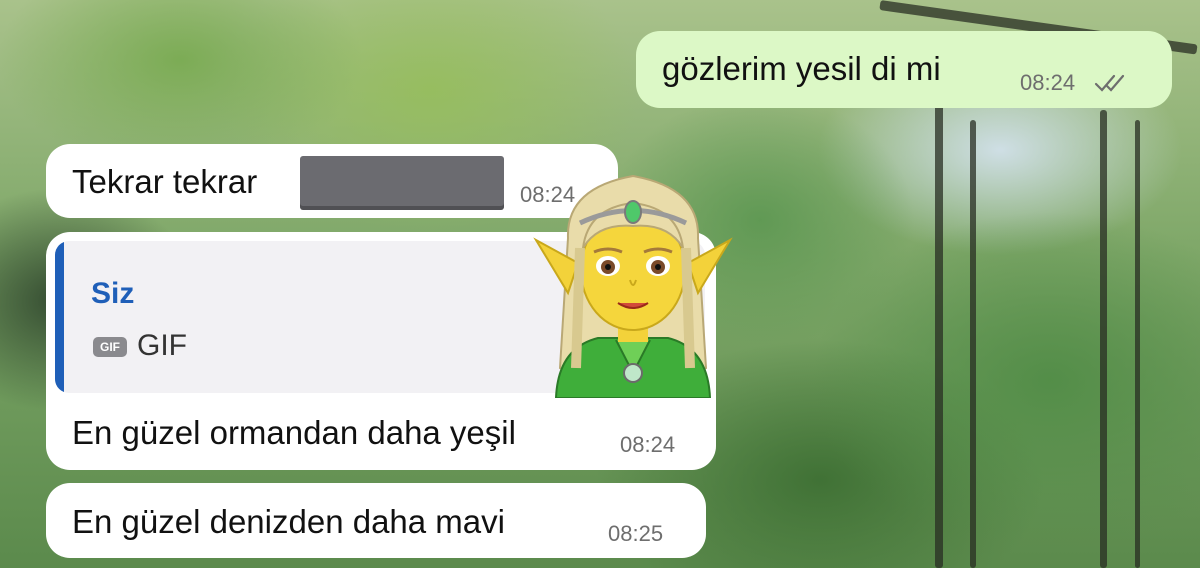 This screenshot has height=568, width=1200. What do you see at coordinates (636, 533) in the screenshot?
I see `message-time: 08:25` at bounding box center [636, 533].